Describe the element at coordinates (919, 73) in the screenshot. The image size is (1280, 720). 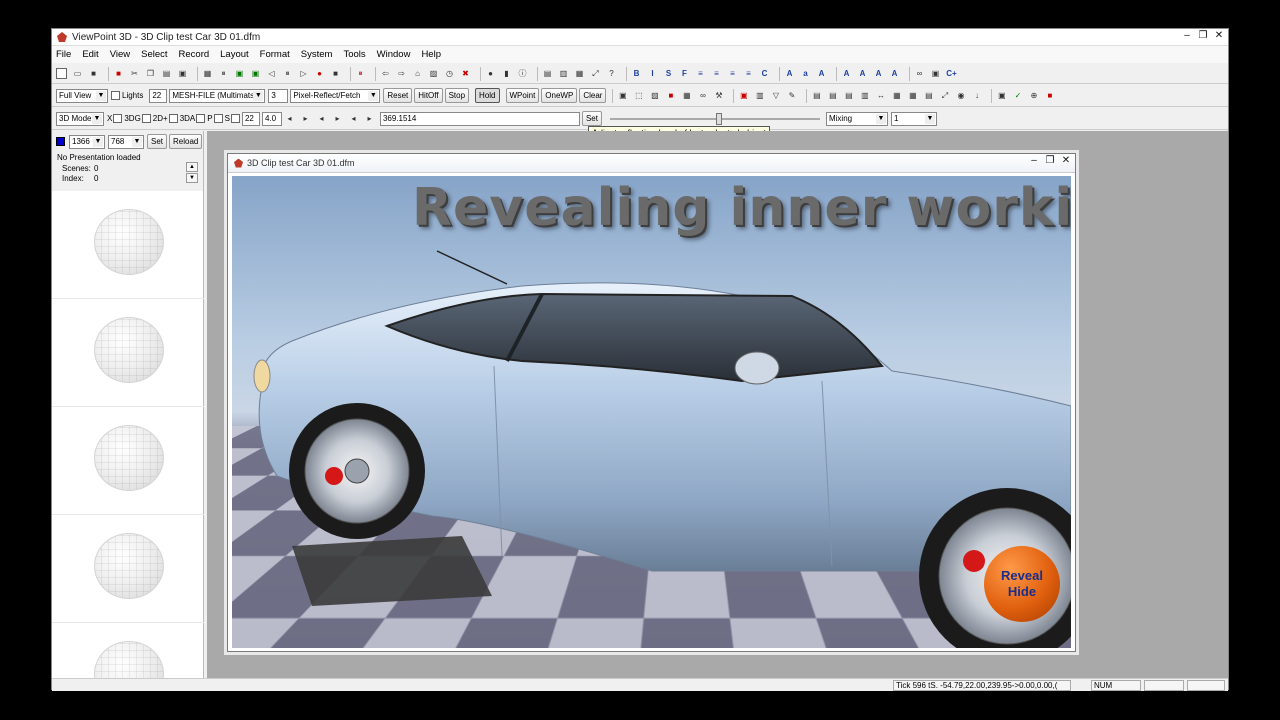
I see `link-icon: ∞` at that location.